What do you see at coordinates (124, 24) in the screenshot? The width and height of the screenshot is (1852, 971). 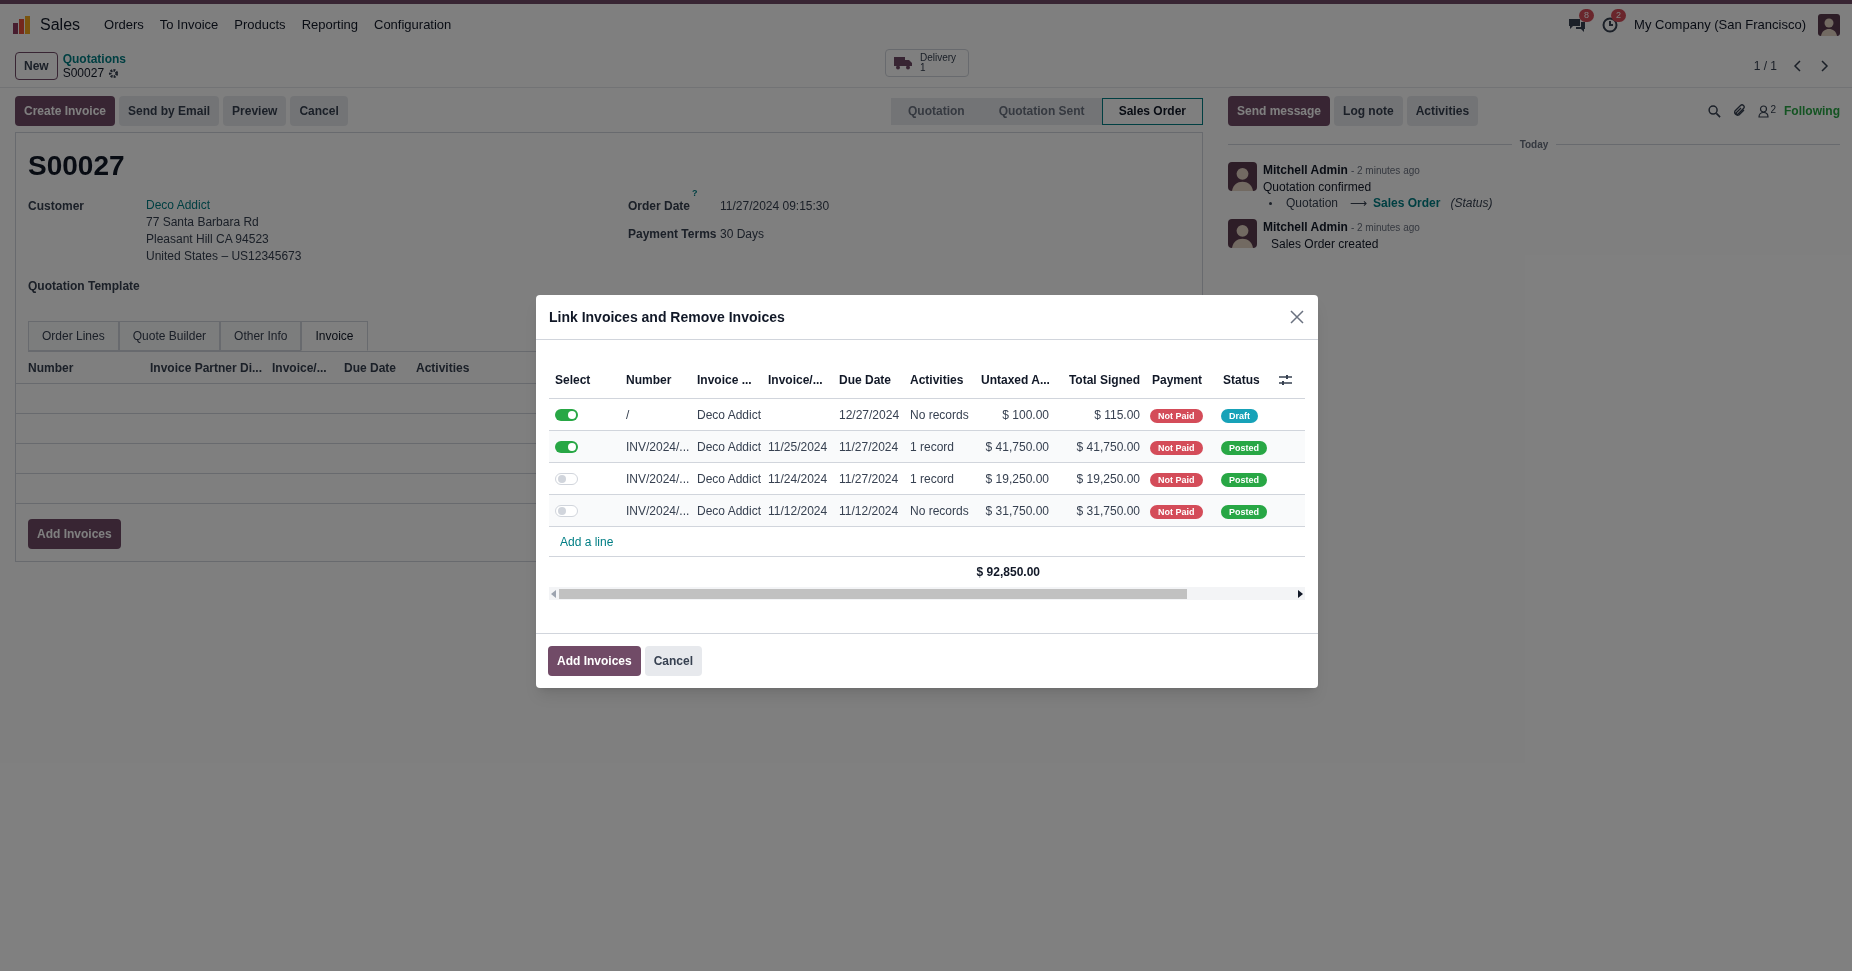 I see `menu-item: Orders` at bounding box center [124, 24].